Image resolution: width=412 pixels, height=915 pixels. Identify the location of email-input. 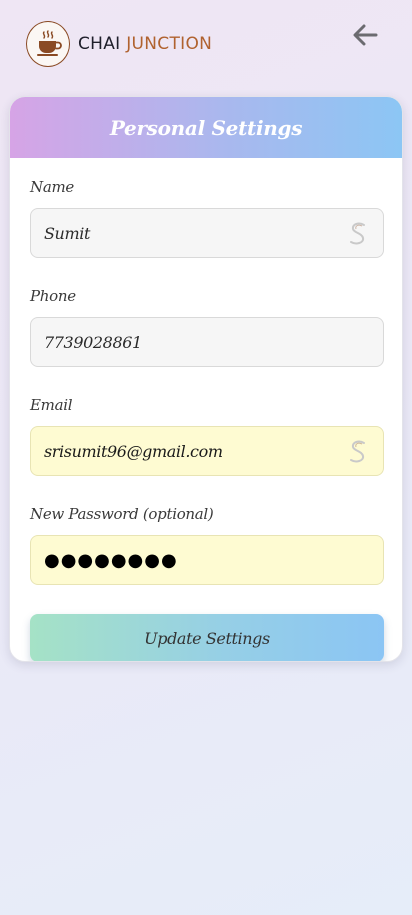
(207, 451).